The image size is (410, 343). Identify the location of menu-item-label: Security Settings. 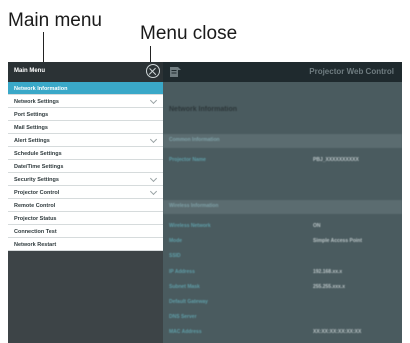
(36, 179).